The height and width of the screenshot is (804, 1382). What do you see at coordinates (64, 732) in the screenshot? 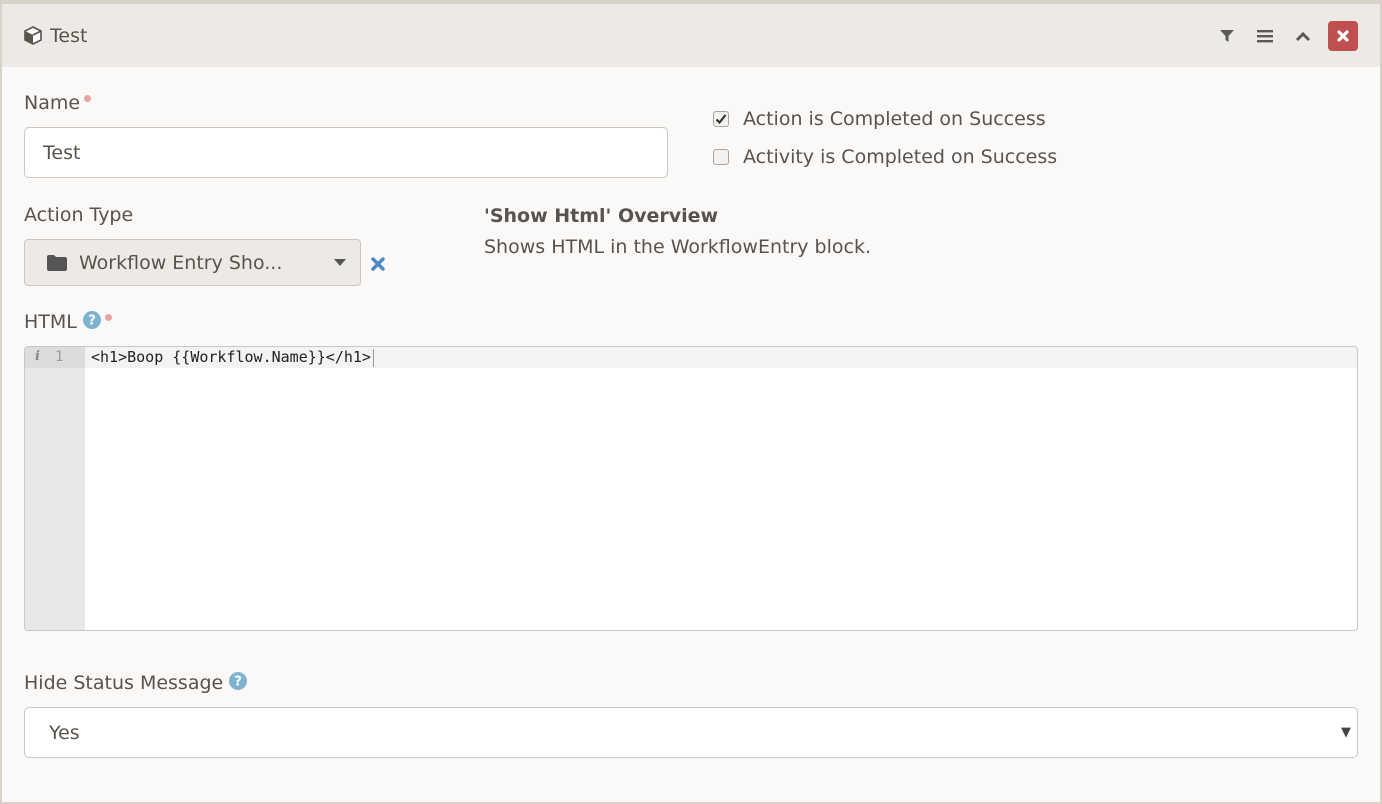
I see `hide-status-value: Yes` at bounding box center [64, 732].